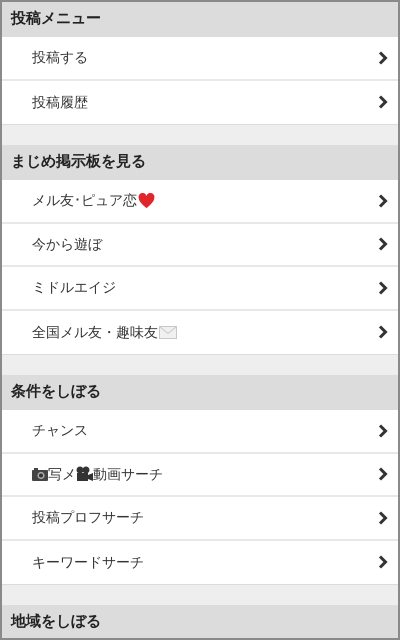 The height and width of the screenshot is (640, 400). Describe the element at coordinates (200, 432) in the screenshot. I see `menu-item: チャンス` at that location.